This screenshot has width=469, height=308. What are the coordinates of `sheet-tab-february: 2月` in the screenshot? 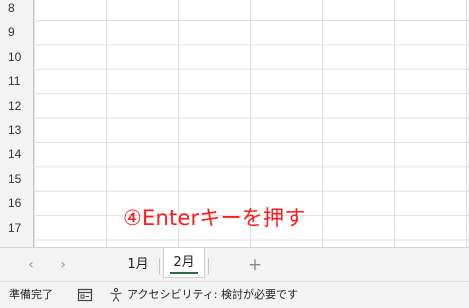 It's located at (184, 263).